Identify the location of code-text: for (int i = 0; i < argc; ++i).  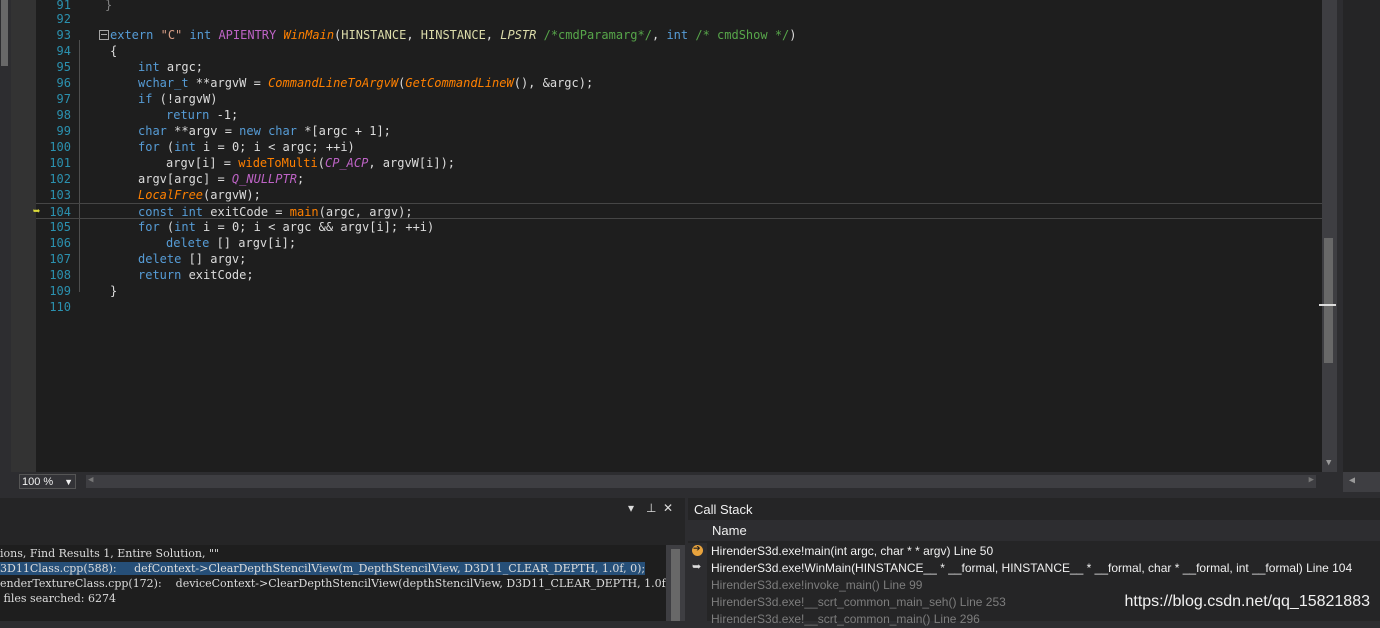
(246, 147).